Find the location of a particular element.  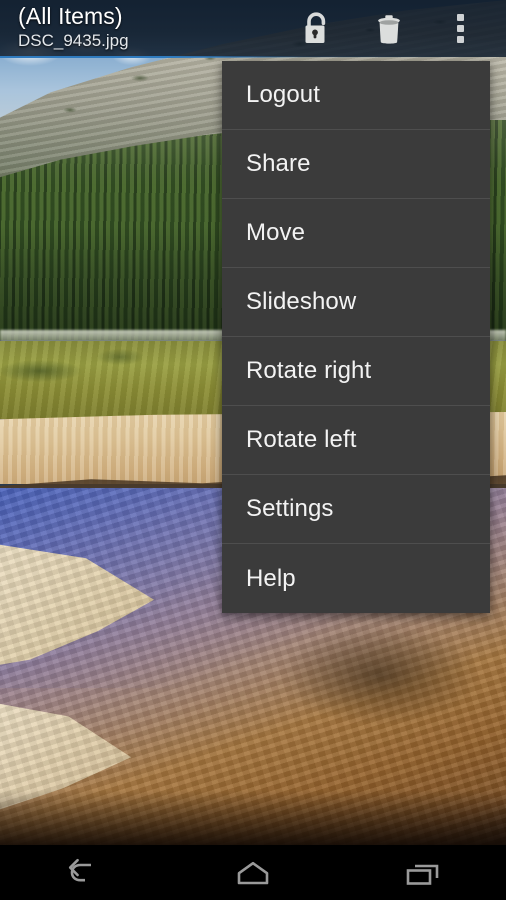

menu-item-move: Move is located at coordinates (356, 233).